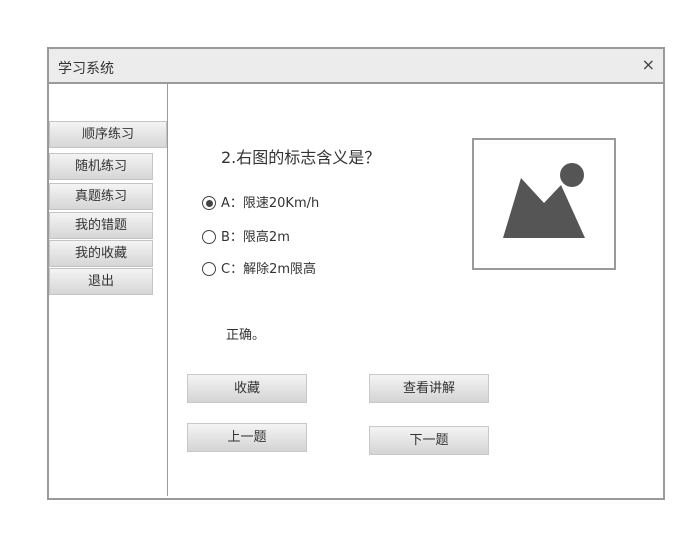 The image size is (698, 533). What do you see at coordinates (101, 166) in the screenshot?
I see `sidebar-item-random-practice: 随机练习` at bounding box center [101, 166].